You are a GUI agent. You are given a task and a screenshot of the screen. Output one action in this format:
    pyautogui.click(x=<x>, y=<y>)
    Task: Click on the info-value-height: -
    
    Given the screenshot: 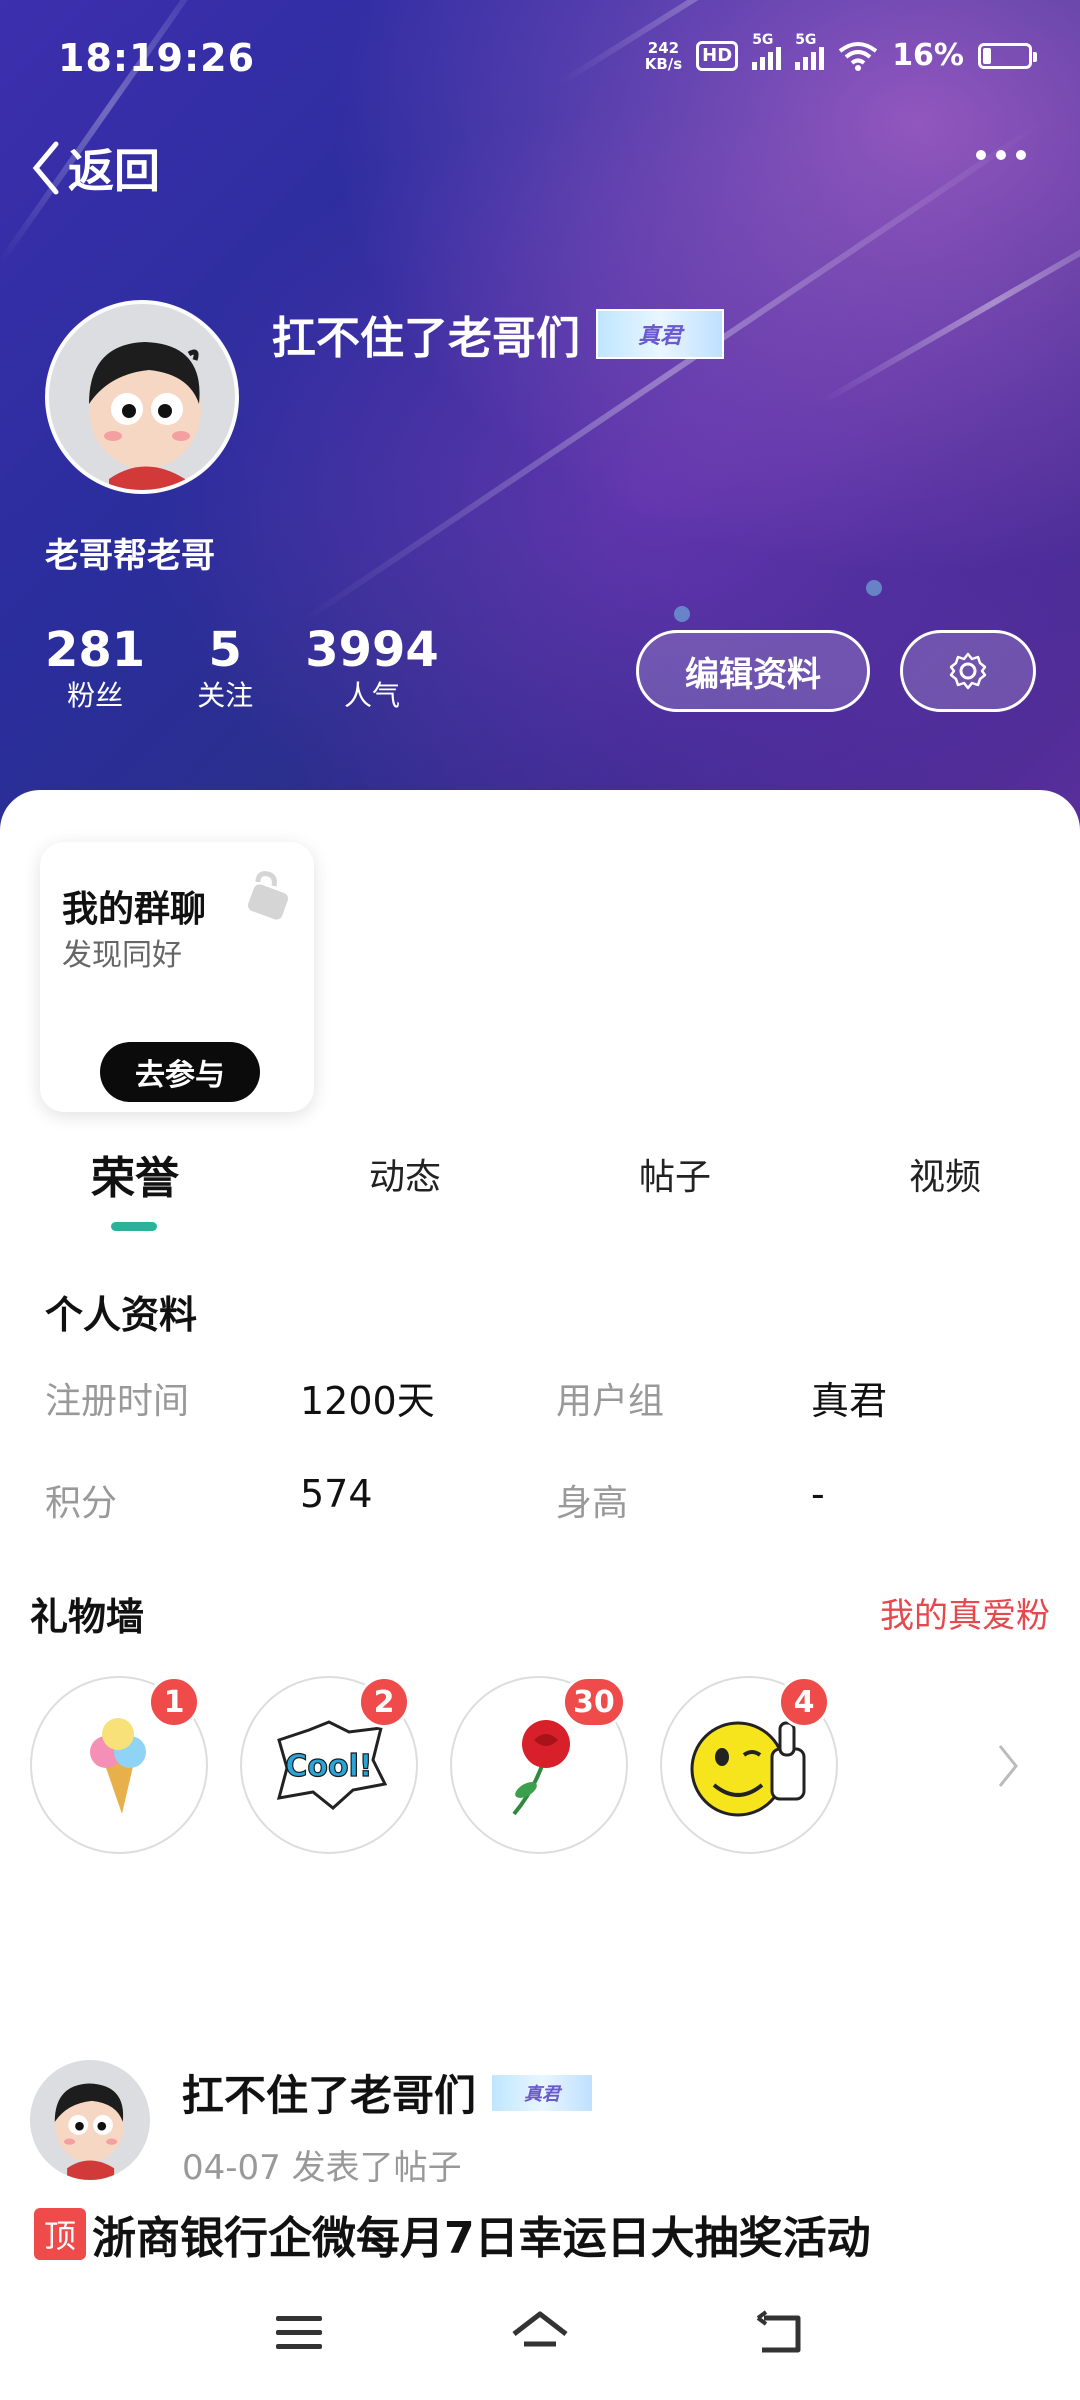 What is the action you would take?
    pyautogui.click(x=818, y=1494)
    